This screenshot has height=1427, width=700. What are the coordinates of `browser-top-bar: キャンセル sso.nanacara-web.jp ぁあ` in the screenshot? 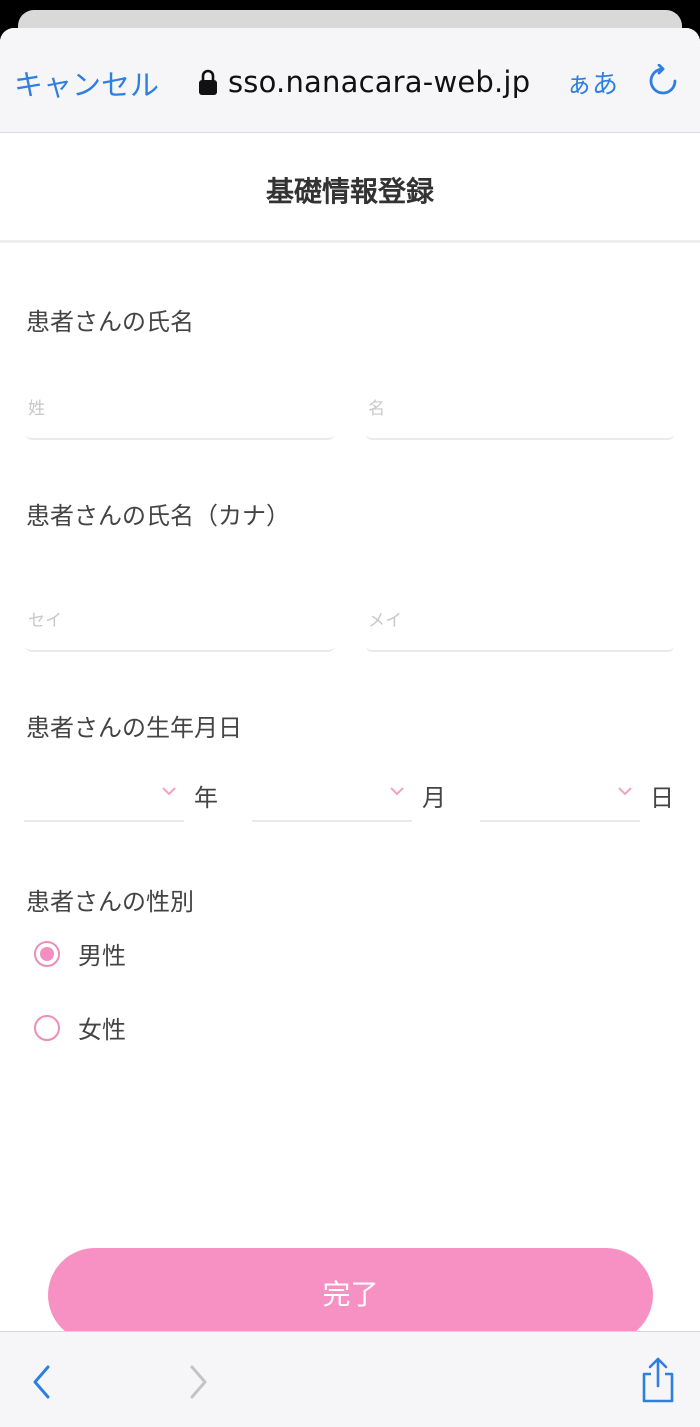 It's located at (350, 80).